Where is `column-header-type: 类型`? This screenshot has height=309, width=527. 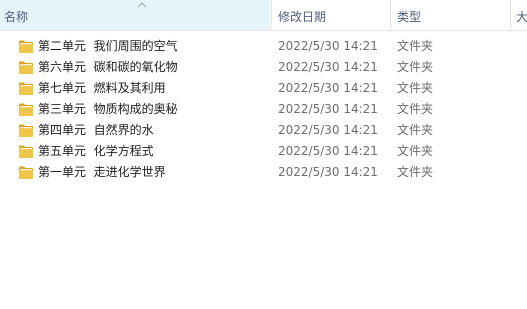
column-header-type: 类型 is located at coordinates (450, 15).